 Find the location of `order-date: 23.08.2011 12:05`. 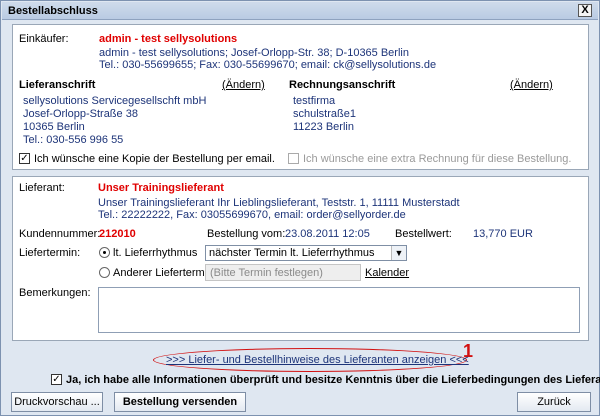

order-date: 23.08.2011 12:05 is located at coordinates (327, 234).